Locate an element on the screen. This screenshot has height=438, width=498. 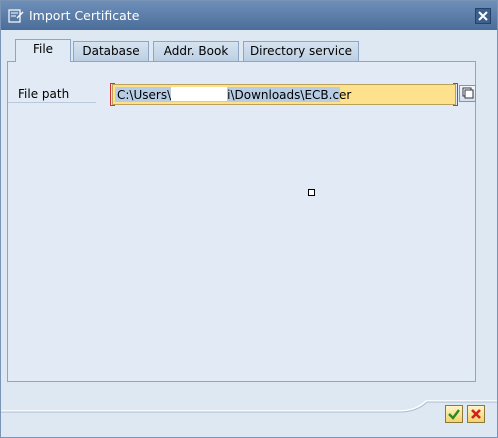
ok-button is located at coordinates (454, 414).